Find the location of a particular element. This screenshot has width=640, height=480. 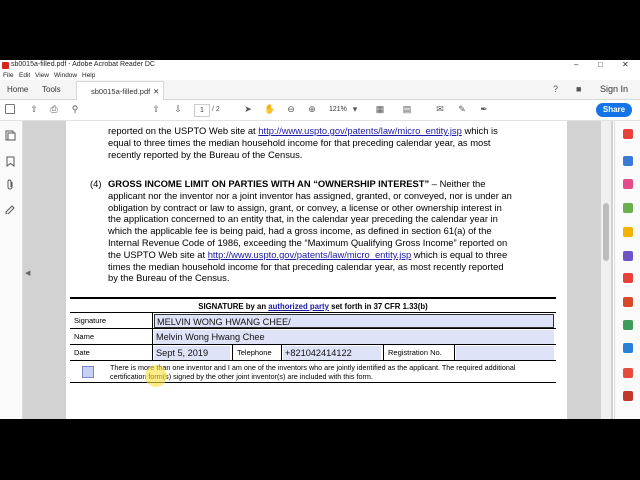

telephone-label: Telephone is located at coordinates (257, 353).